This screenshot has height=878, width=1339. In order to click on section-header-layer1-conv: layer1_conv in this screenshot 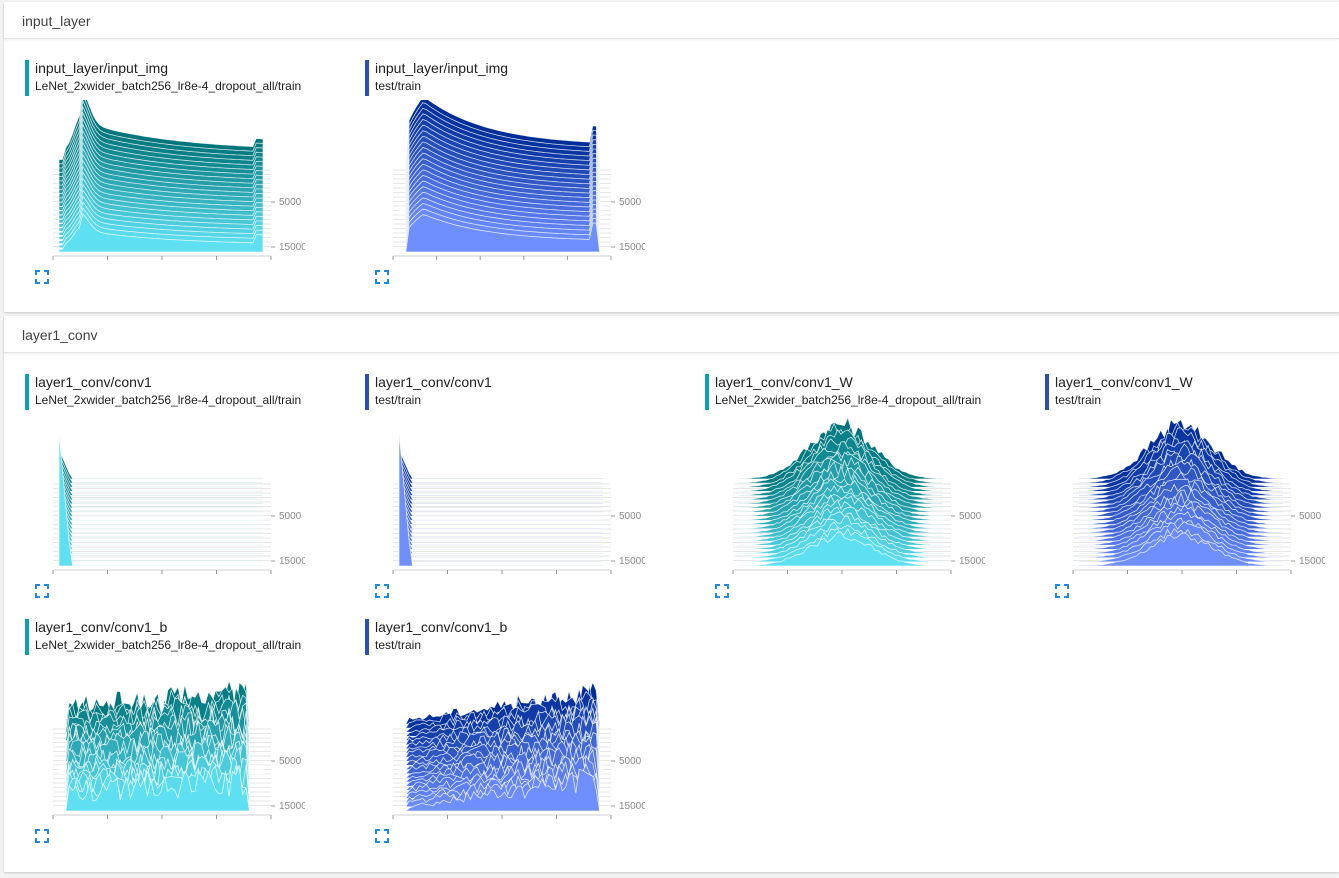, I will do `click(671, 334)`.